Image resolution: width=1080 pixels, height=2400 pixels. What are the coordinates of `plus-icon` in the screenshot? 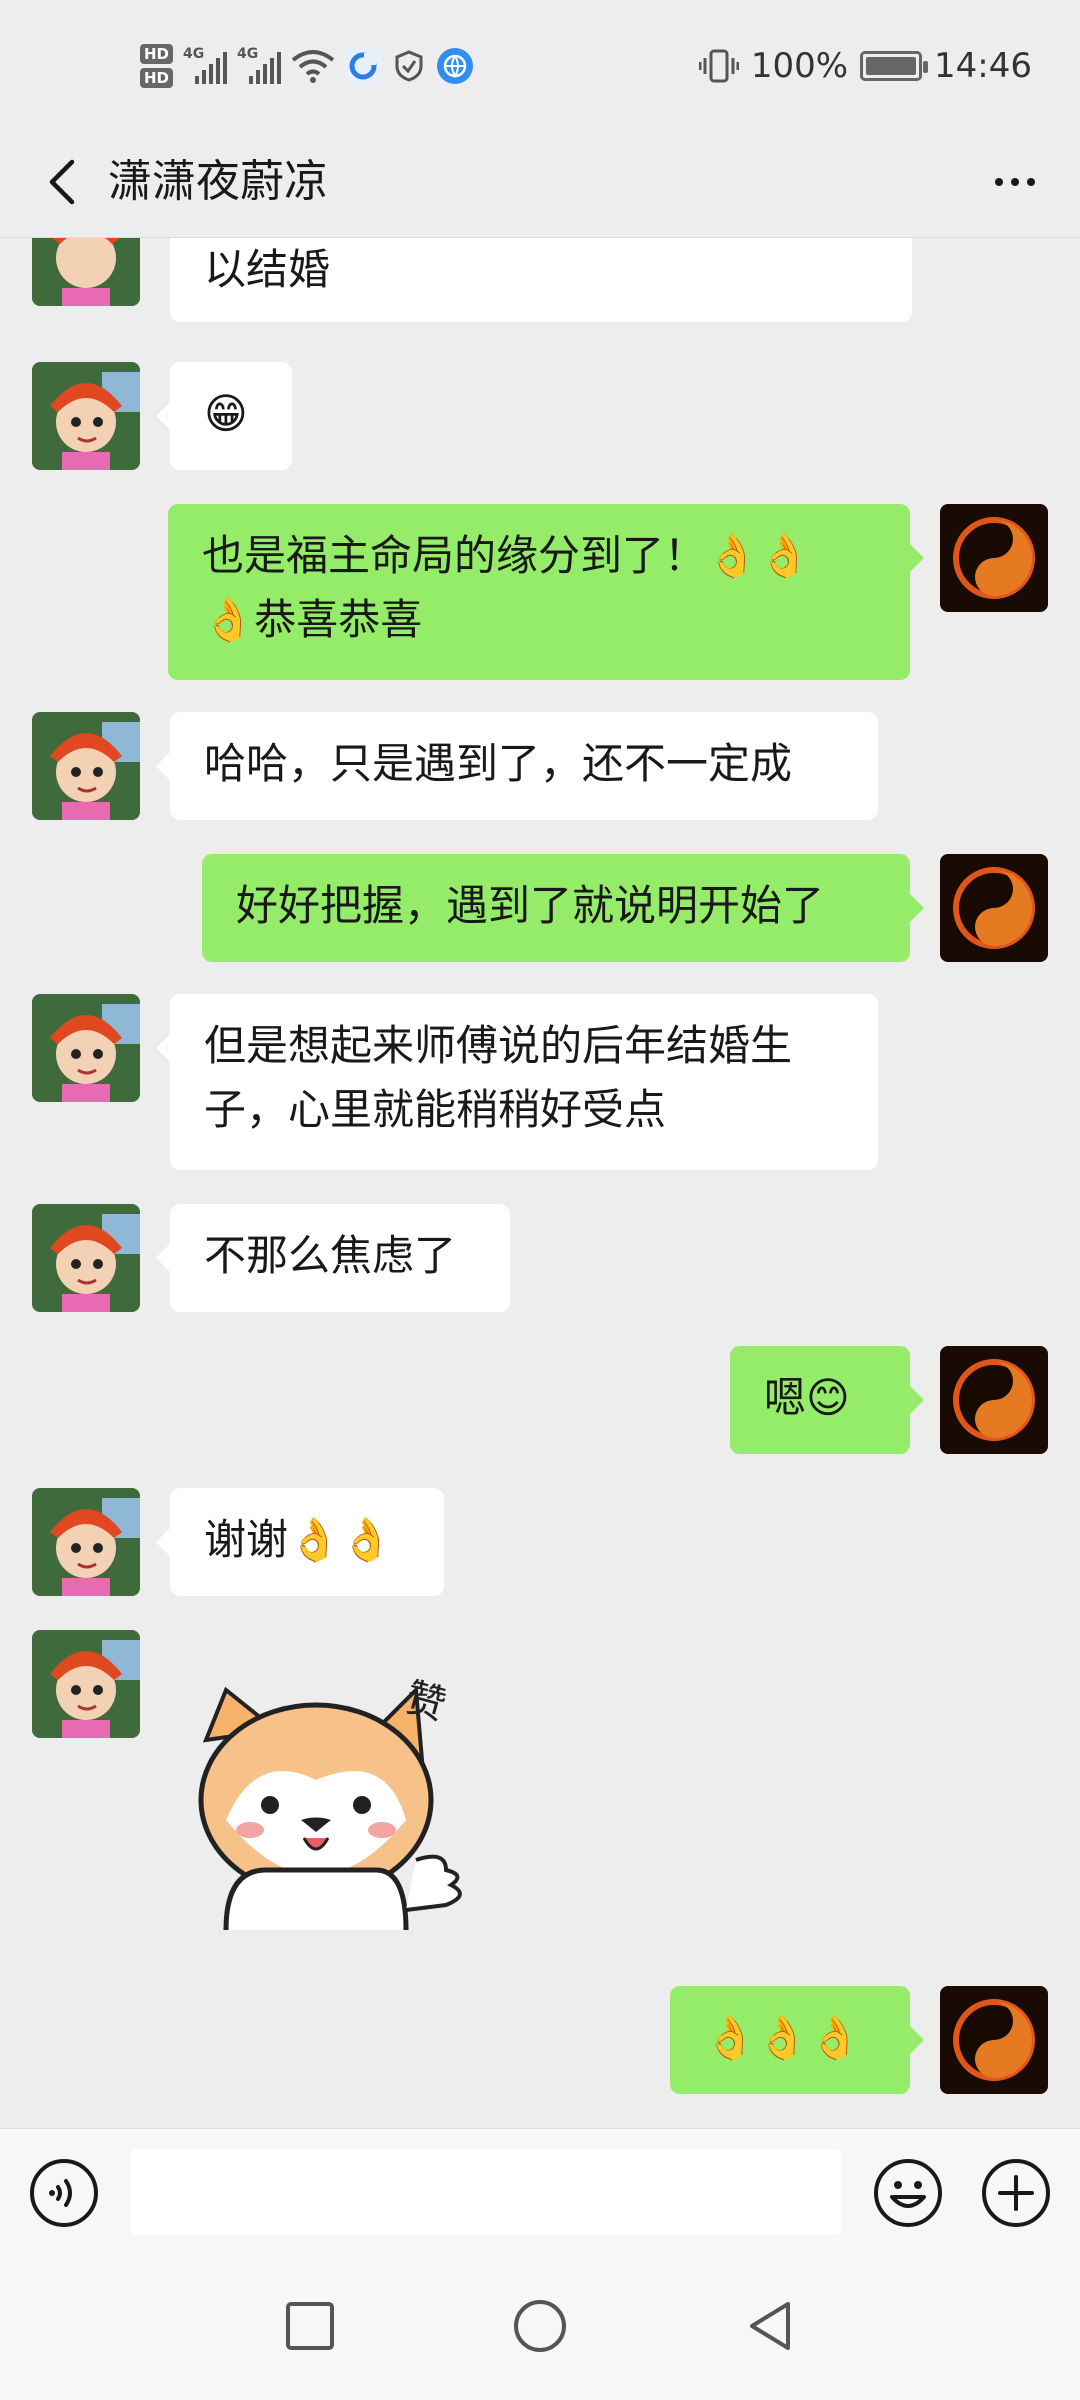 It's located at (1016, 2193).